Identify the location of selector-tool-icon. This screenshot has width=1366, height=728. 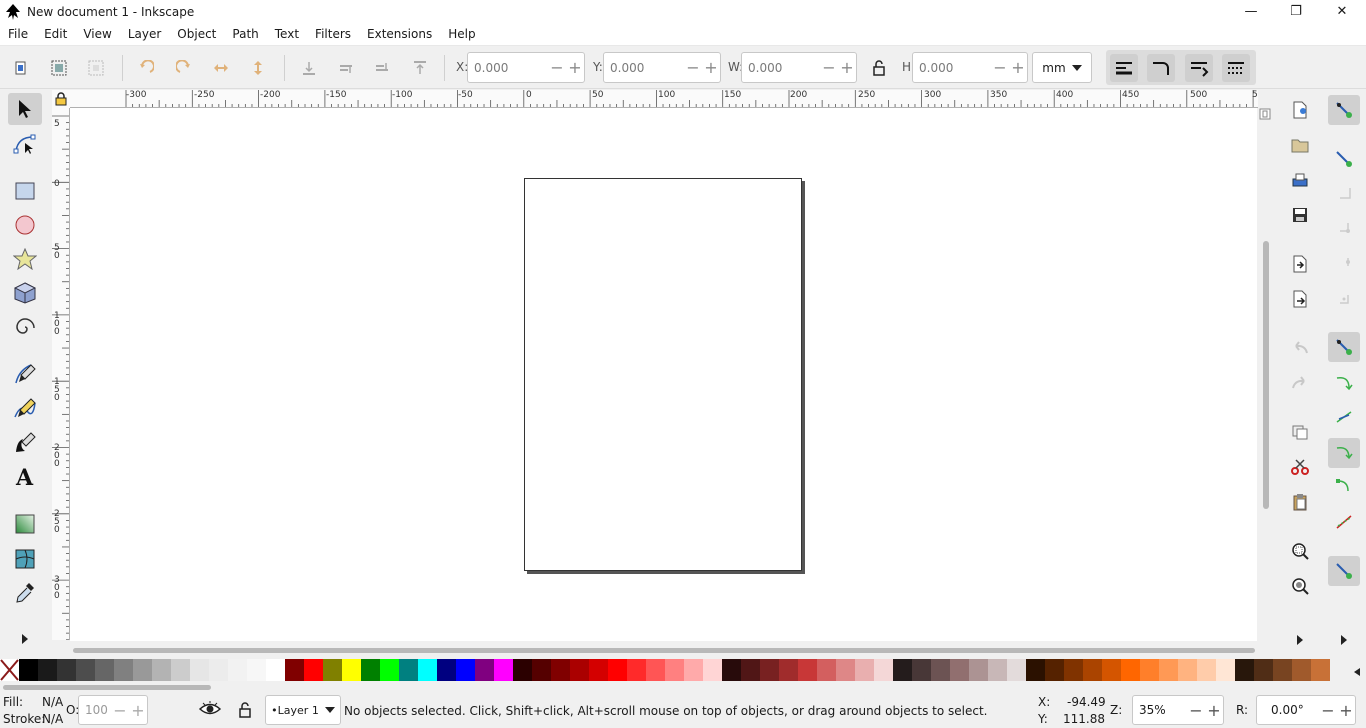
(25, 109).